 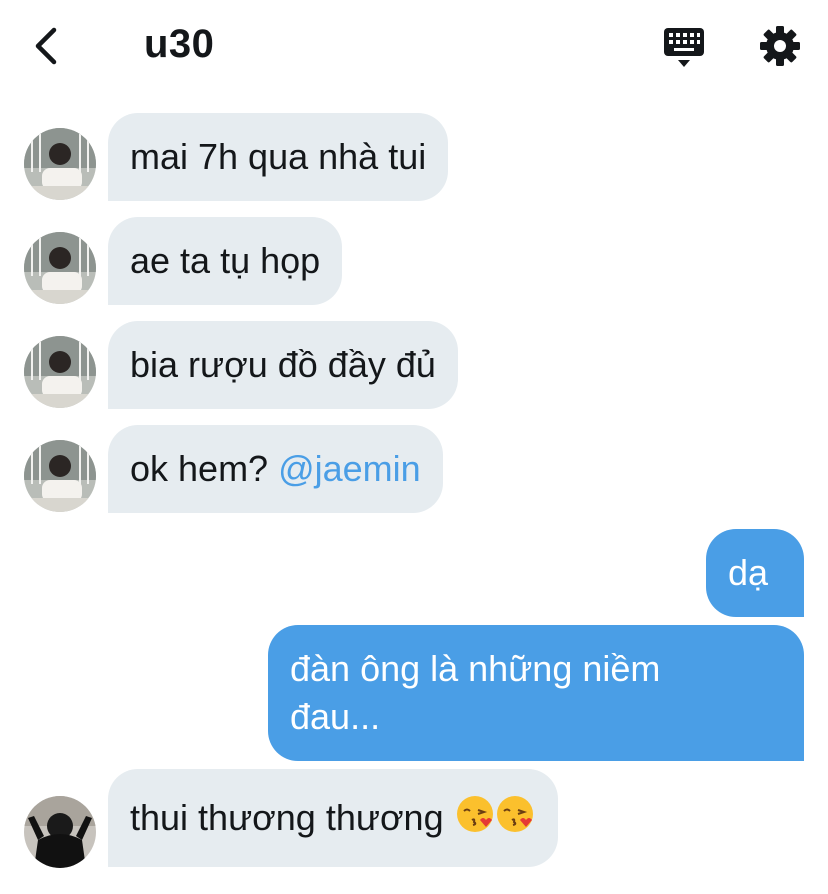 I want to click on message-text: ae ta tụ họp, so click(x=225, y=260).